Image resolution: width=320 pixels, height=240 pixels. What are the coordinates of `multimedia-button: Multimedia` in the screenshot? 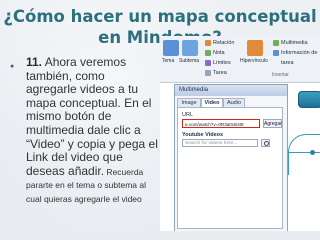 It's located at (290, 43).